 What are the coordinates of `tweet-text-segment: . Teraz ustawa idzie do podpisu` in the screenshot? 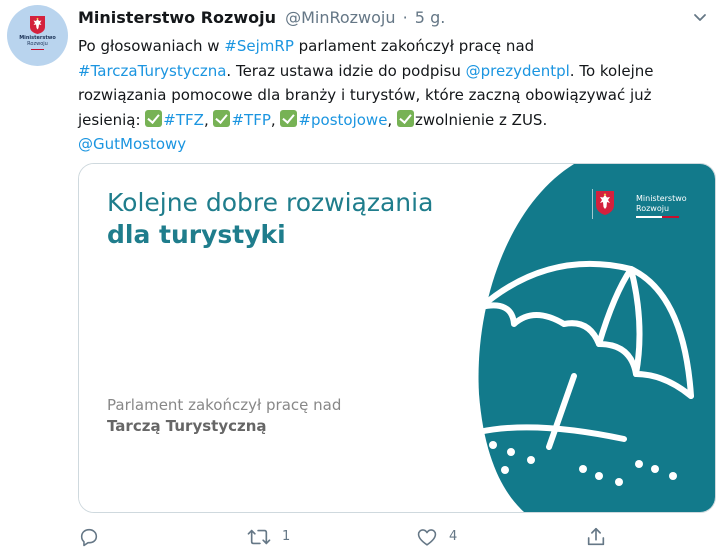 It's located at (346, 70).